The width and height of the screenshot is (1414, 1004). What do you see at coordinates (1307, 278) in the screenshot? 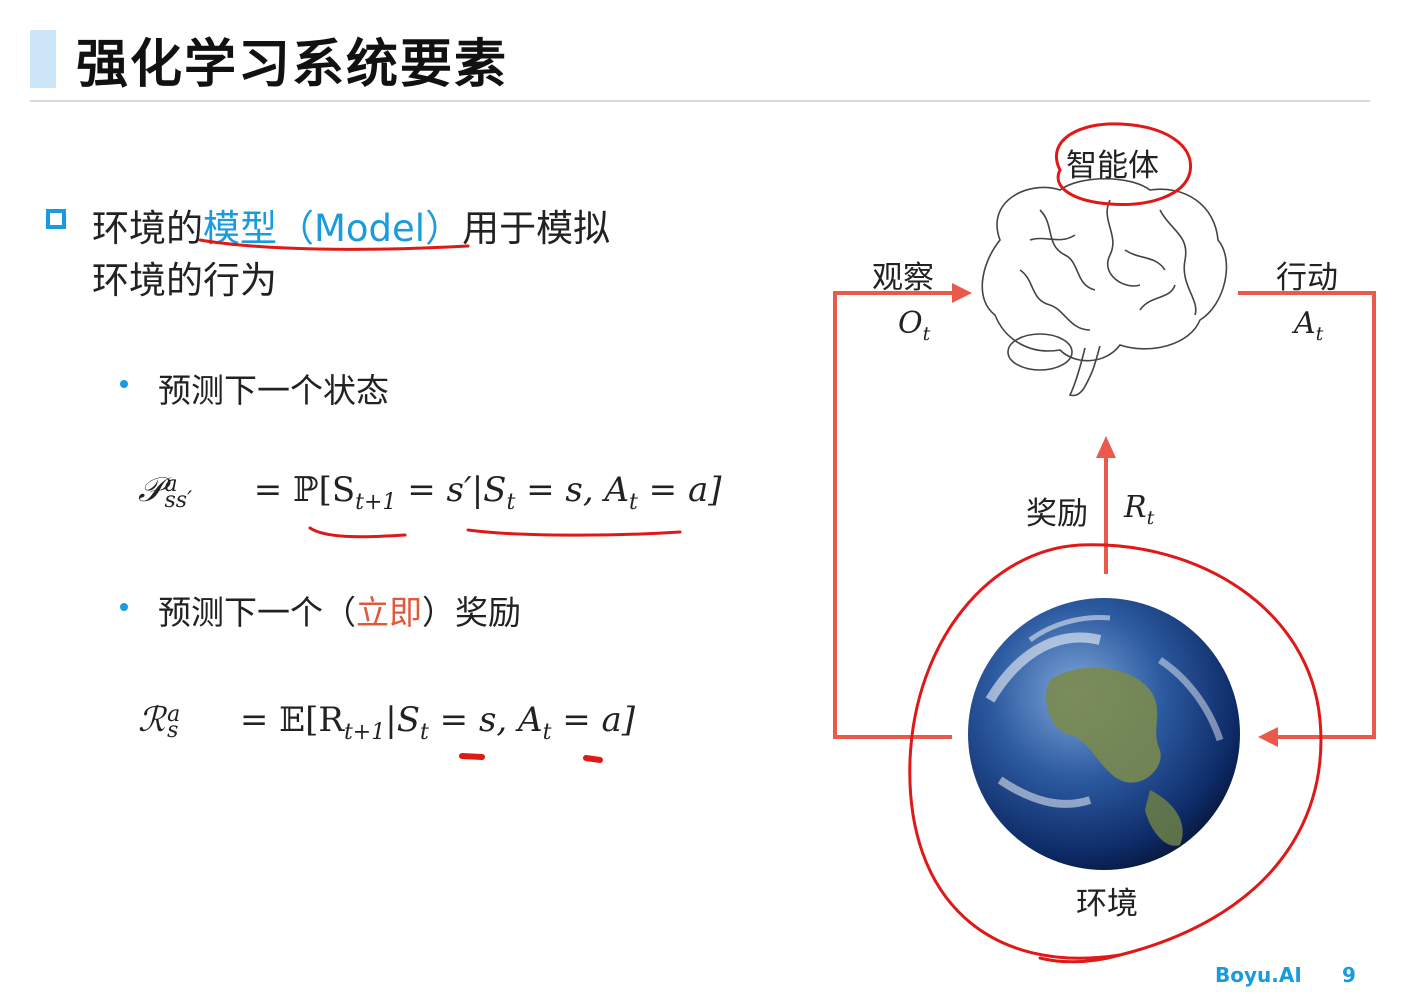
I see `action-label: 行动` at bounding box center [1307, 278].